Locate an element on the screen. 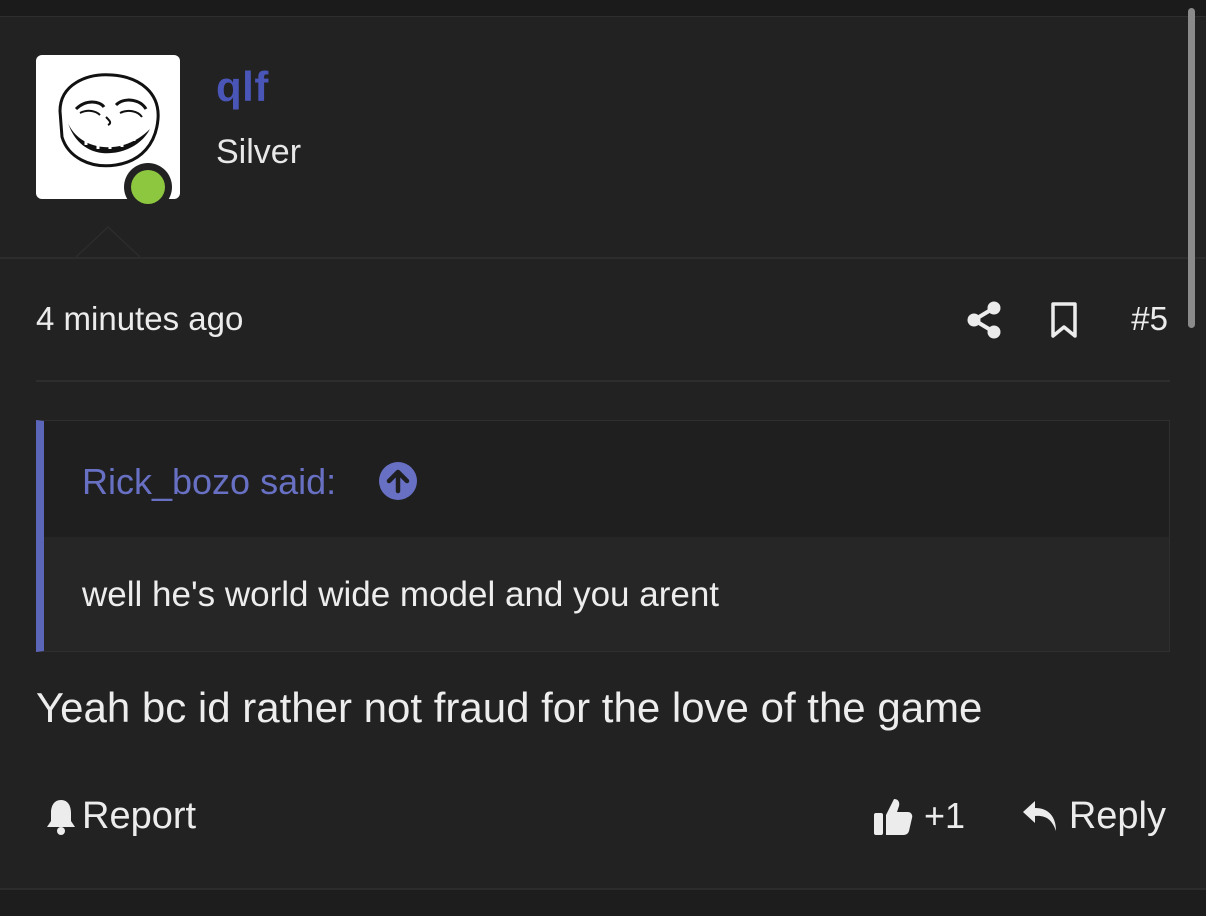 This screenshot has height=916, width=1206. post-meta: 4 minutes ago #5 is located at coordinates (603, 320).